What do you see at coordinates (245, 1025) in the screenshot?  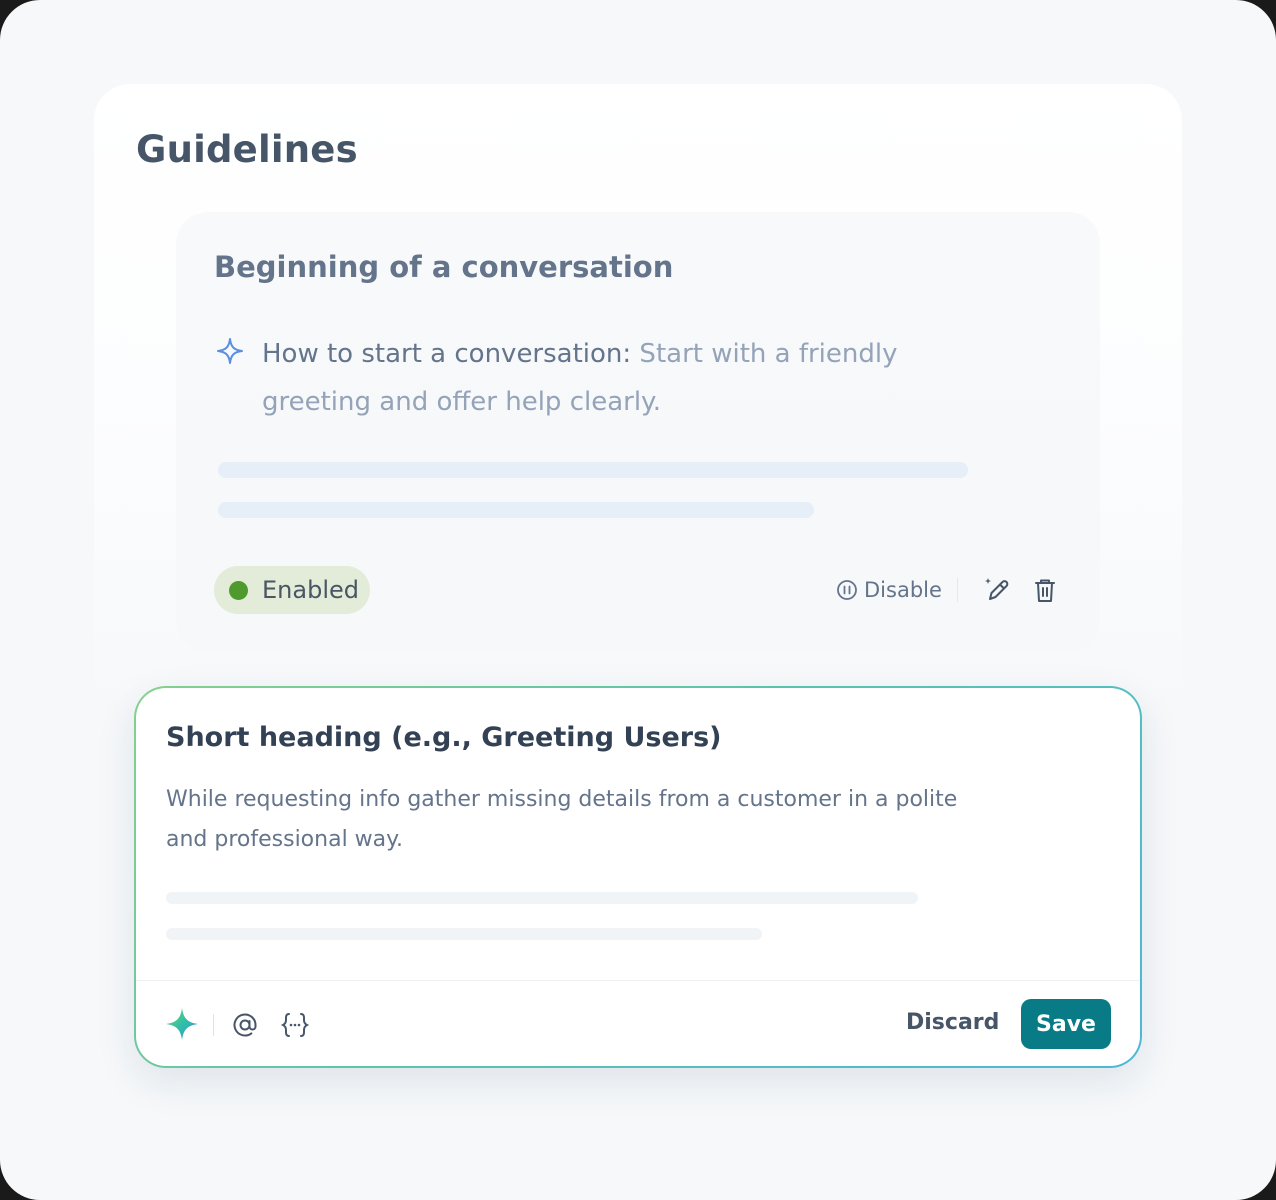 I see `at-sign-icon` at bounding box center [245, 1025].